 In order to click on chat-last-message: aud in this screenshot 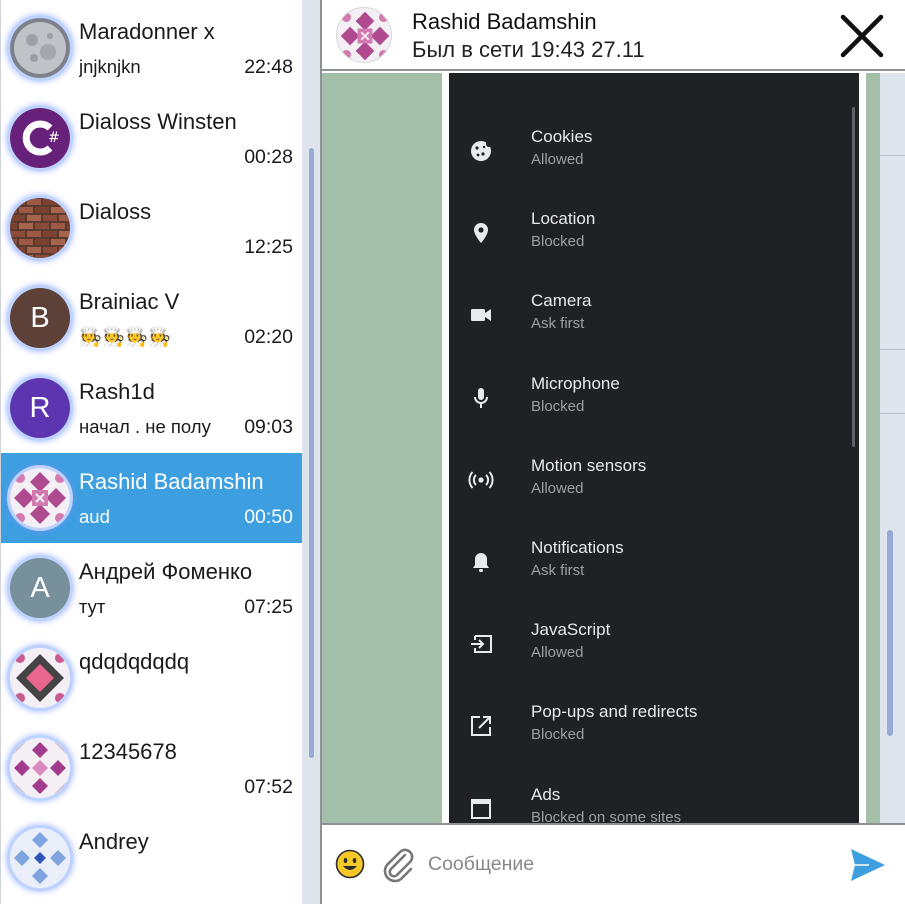, I will do `click(94, 516)`.